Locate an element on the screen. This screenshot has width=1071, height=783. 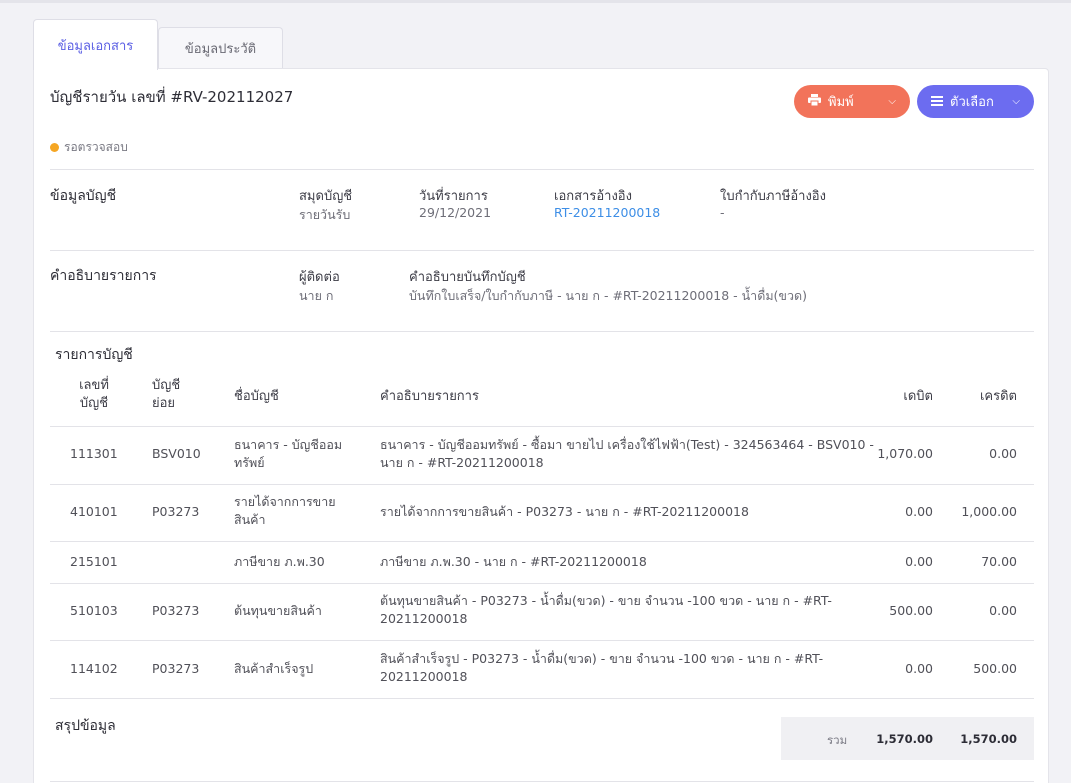
cell-description: ภาษีขาย ภ.พ.30 - นาย ก - #RT-20211200018 is located at coordinates (513, 561).